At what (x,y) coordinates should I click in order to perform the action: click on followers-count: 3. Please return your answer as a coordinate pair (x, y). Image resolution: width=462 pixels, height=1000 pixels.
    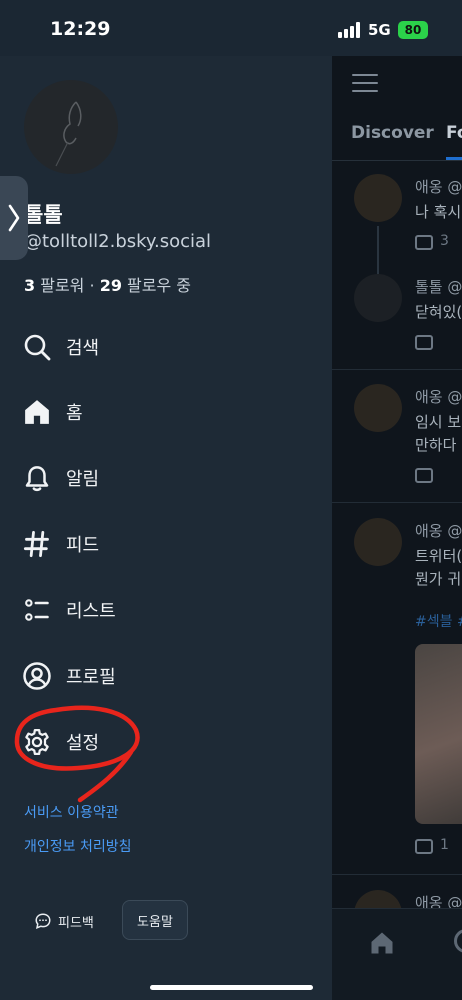
    Looking at the image, I should click on (30, 285).